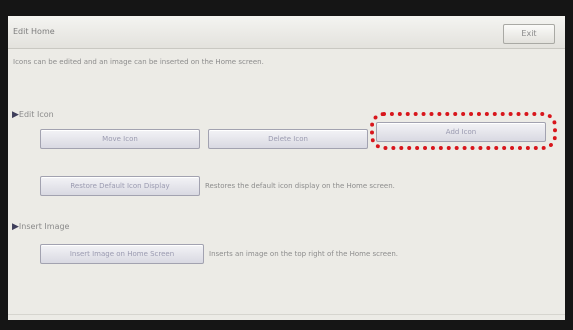  What do you see at coordinates (529, 34) in the screenshot?
I see `exit-button: Exit` at bounding box center [529, 34].